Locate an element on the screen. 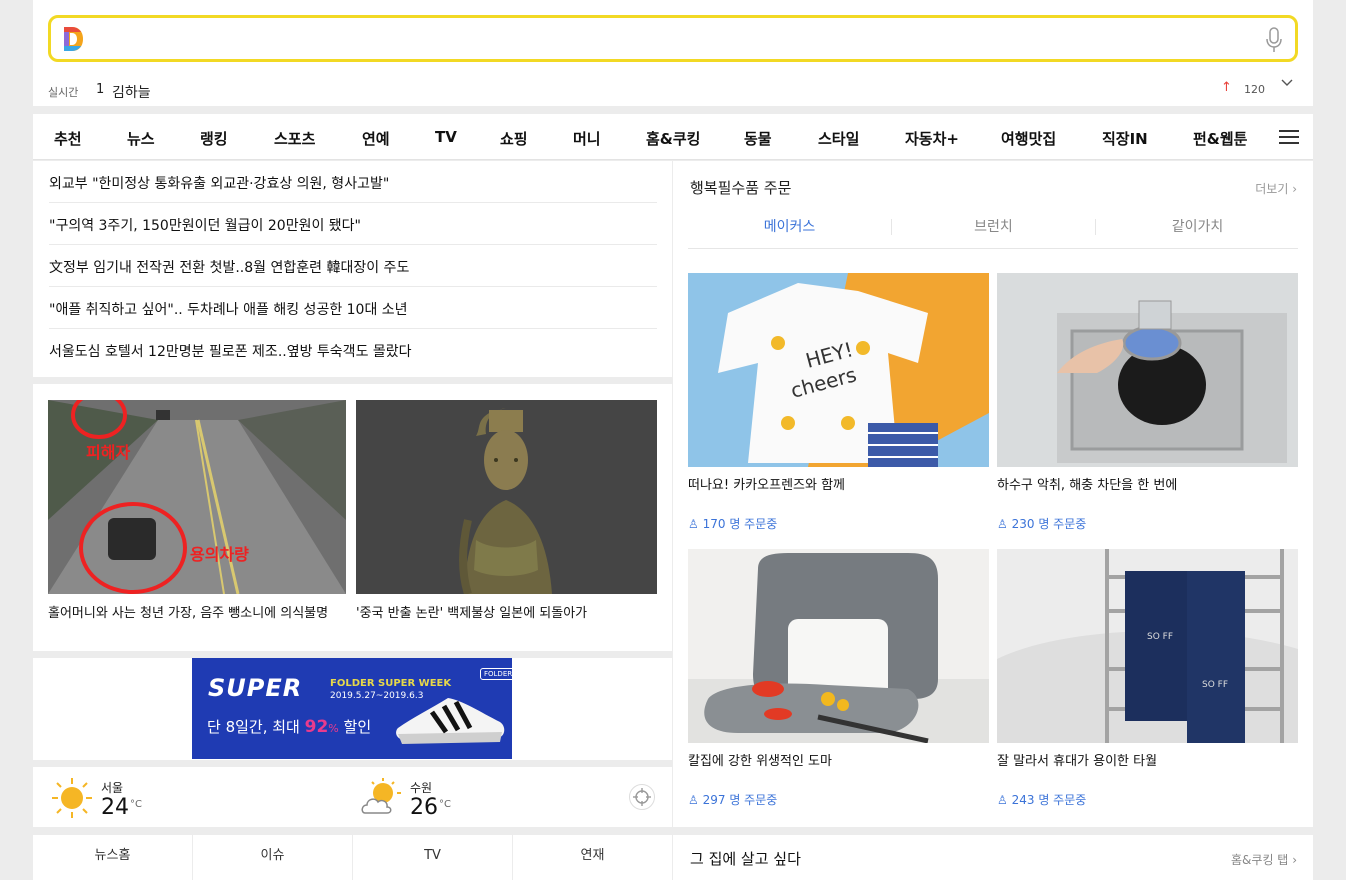 The image size is (1346, 880). tab-together-value: 같이가치 is located at coordinates (1197, 227).